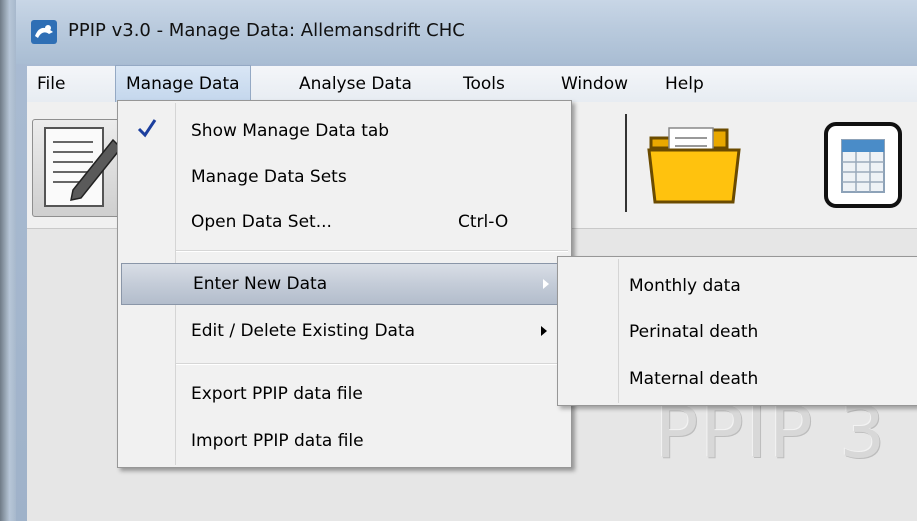  What do you see at coordinates (269, 177) in the screenshot?
I see `menu-item-label: Manage Data Sets` at bounding box center [269, 177].